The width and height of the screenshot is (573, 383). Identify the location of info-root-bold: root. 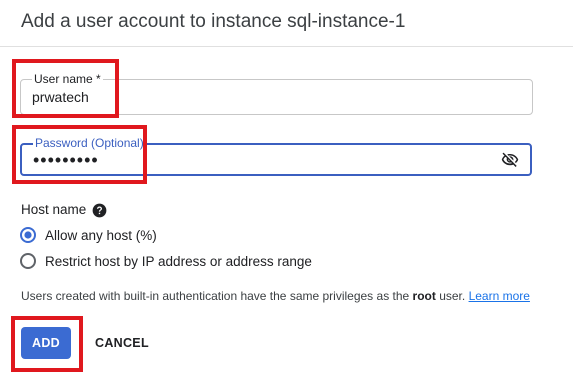
(424, 296).